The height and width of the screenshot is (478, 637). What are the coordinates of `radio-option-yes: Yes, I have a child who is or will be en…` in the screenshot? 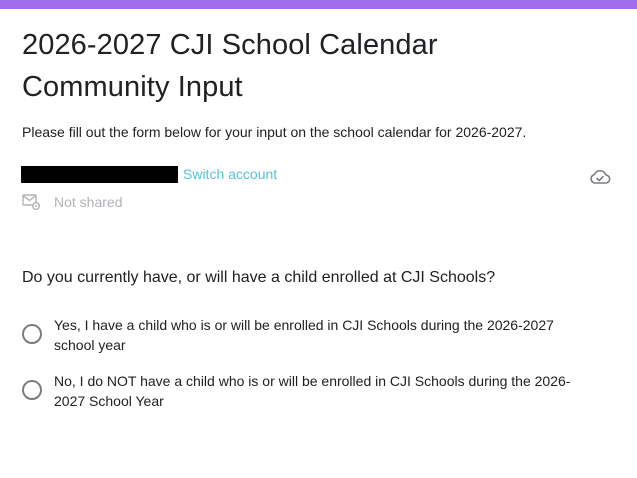 It's located at (312, 335).